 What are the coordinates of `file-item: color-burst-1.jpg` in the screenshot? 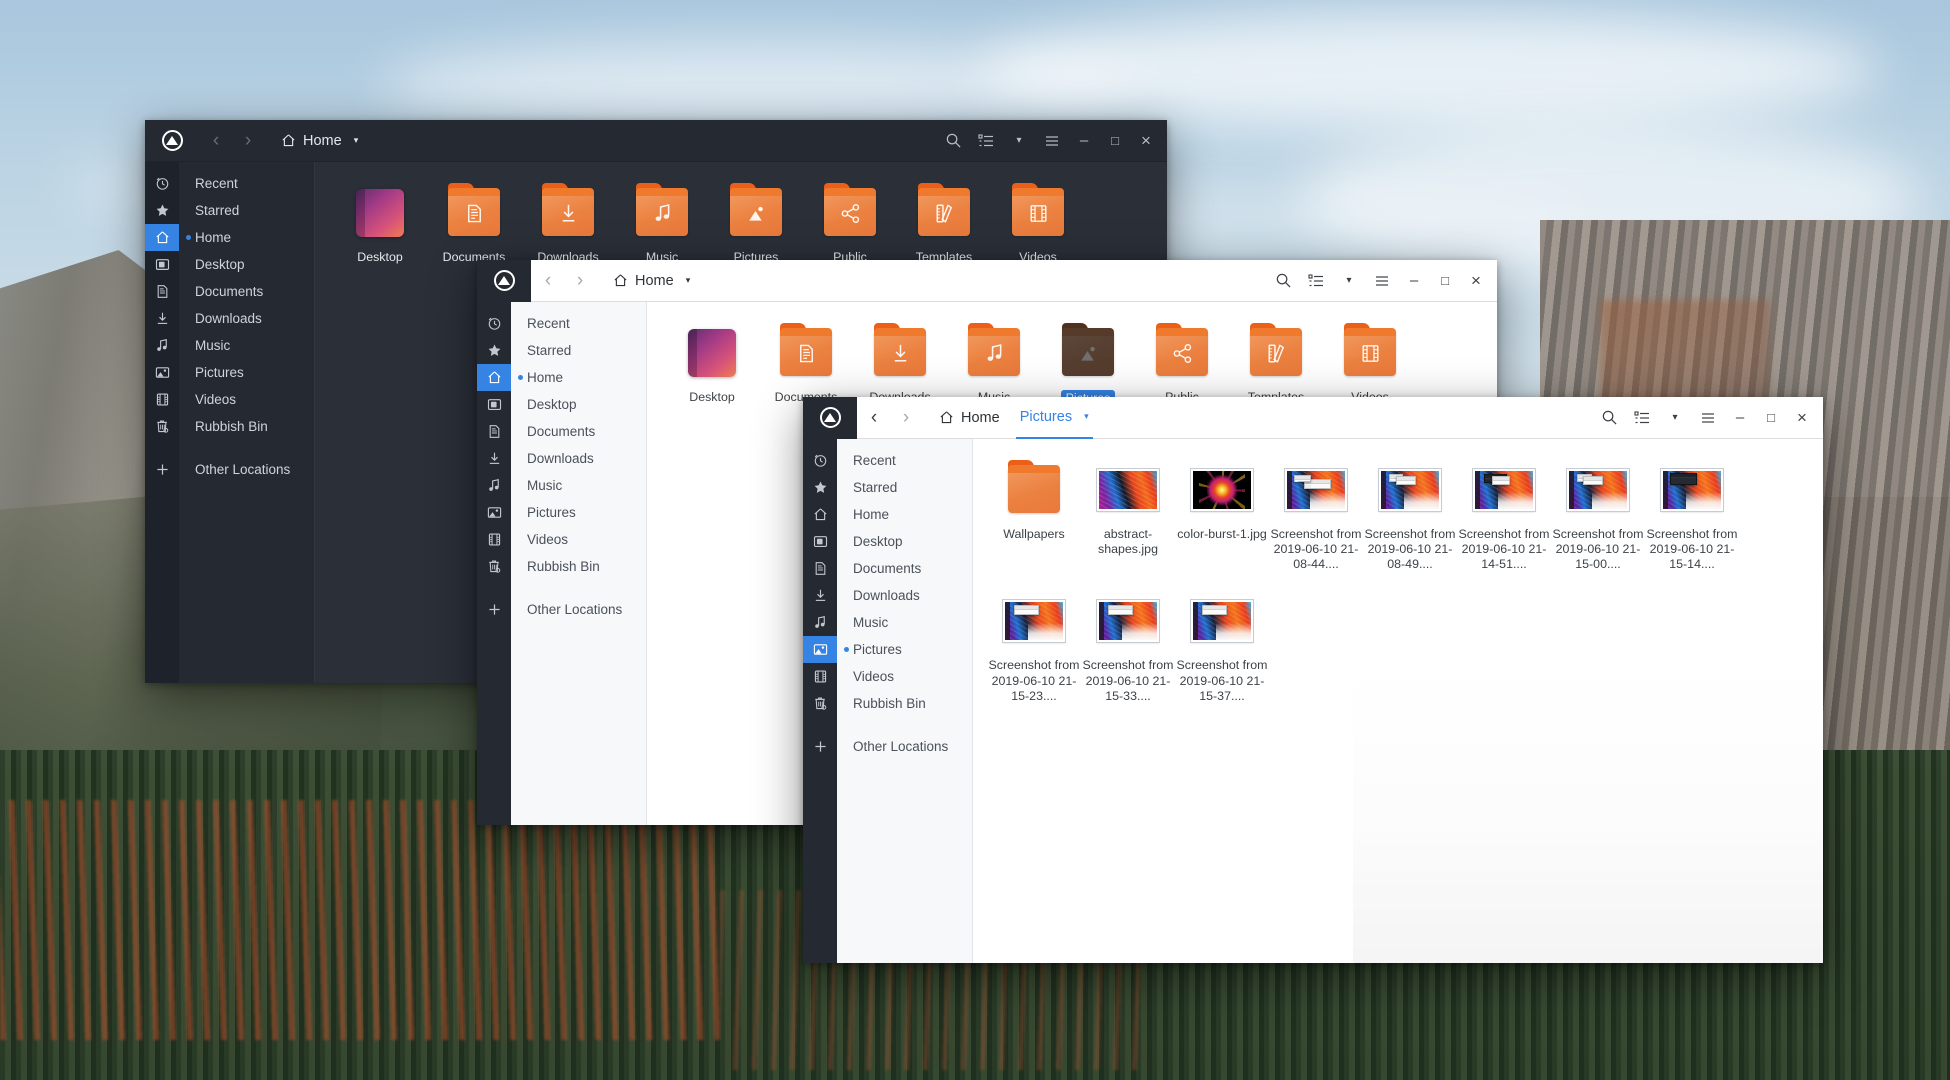 It's located at (1222, 513).